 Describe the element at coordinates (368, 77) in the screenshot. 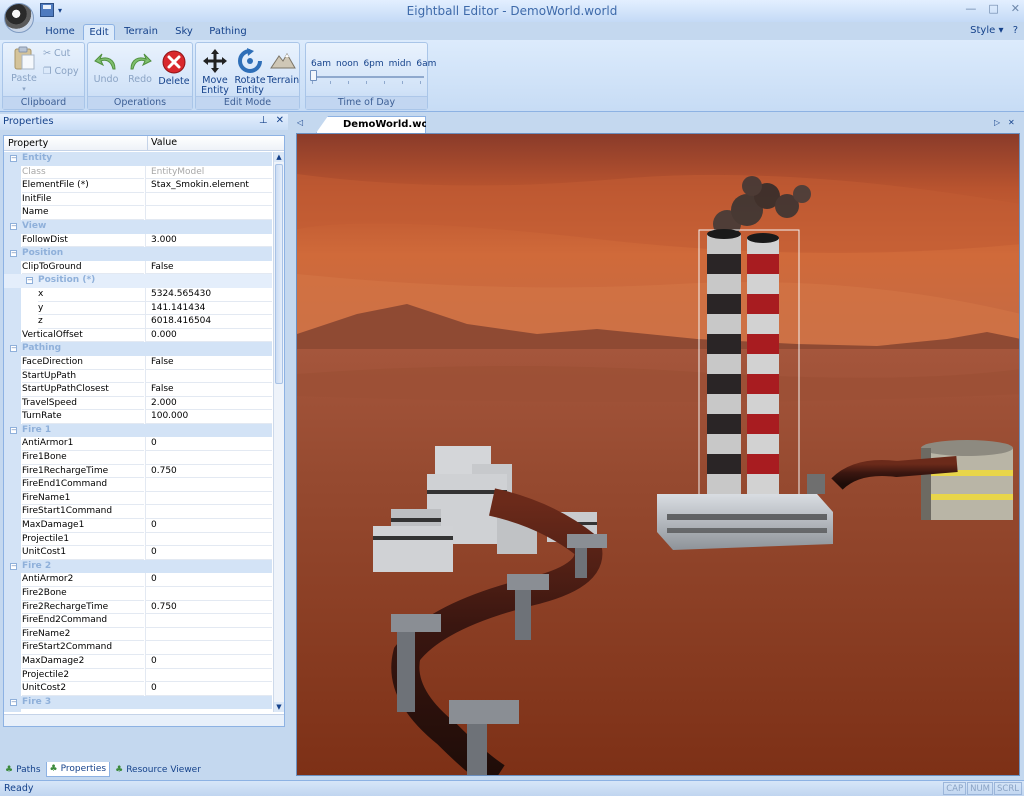

I see `time-of-day-slider-track` at that location.